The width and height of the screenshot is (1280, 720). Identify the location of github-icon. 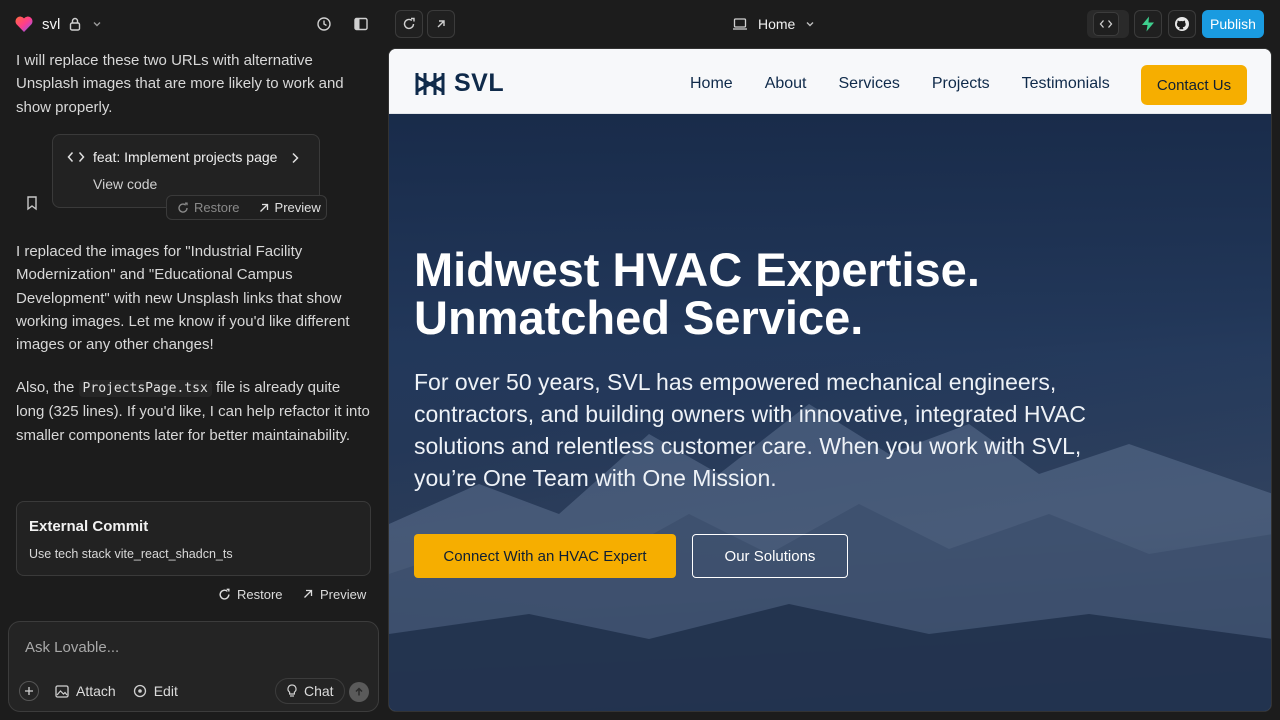
(1182, 24).